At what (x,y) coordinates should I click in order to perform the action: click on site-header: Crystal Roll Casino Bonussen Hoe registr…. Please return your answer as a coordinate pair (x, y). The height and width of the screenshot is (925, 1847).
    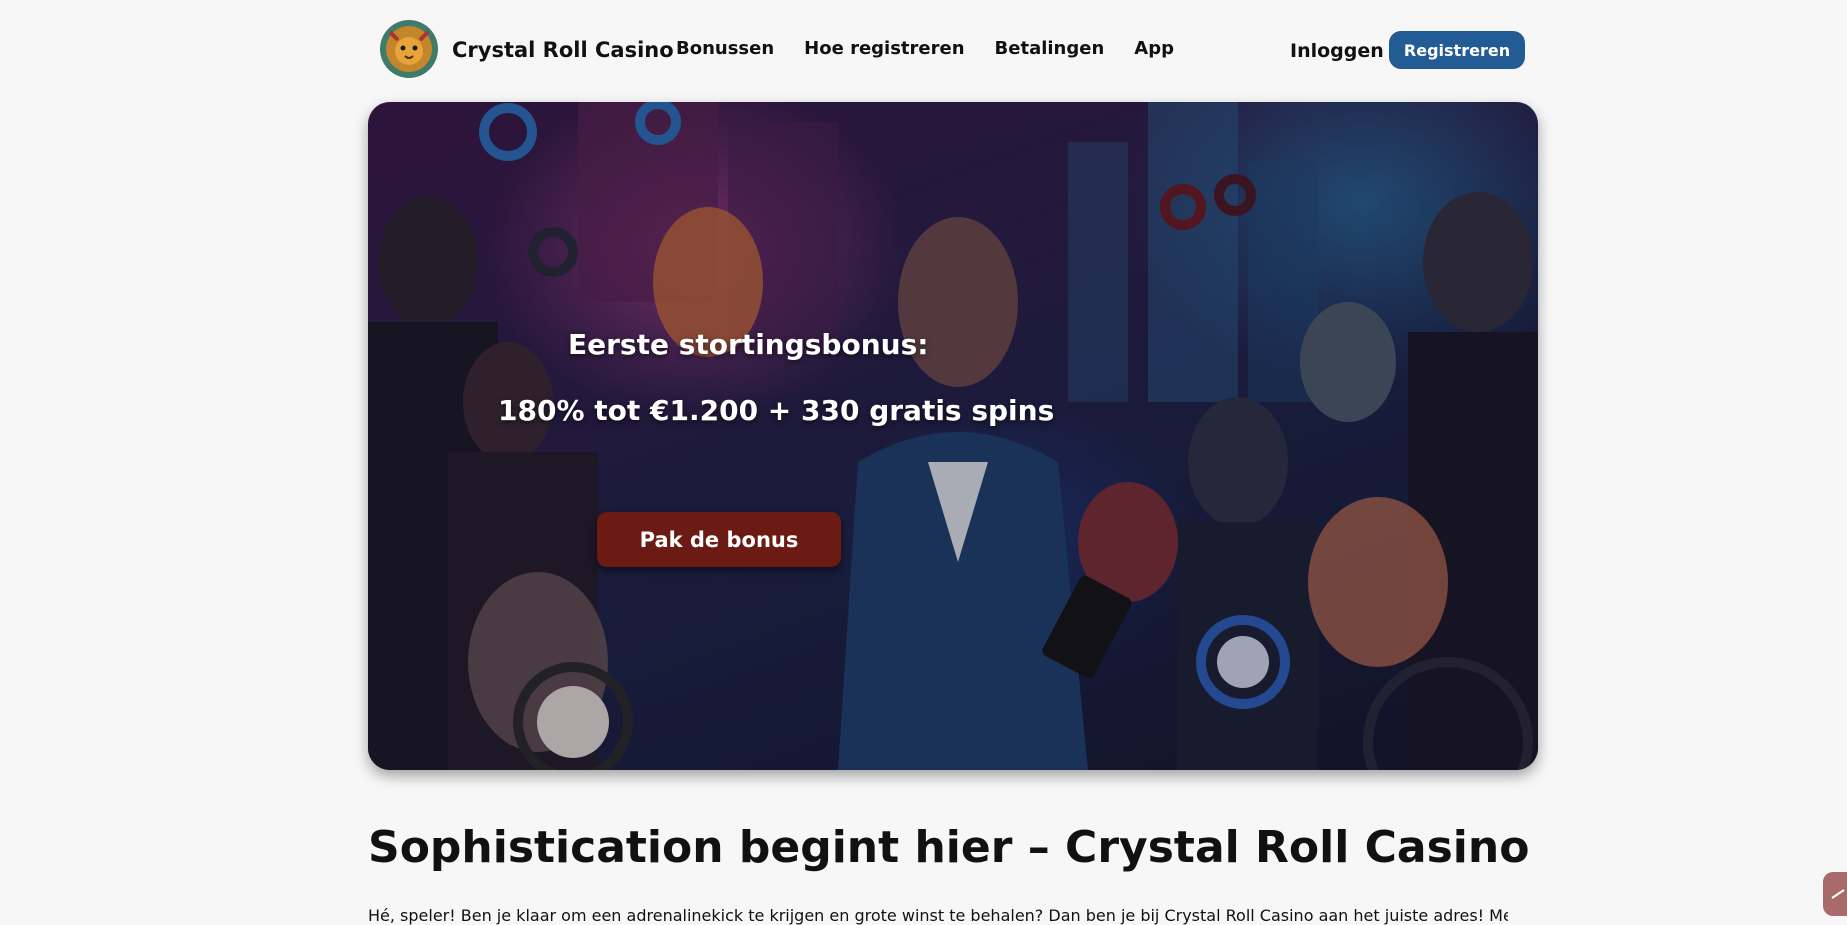
    Looking at the image, I should click on (947, 51).